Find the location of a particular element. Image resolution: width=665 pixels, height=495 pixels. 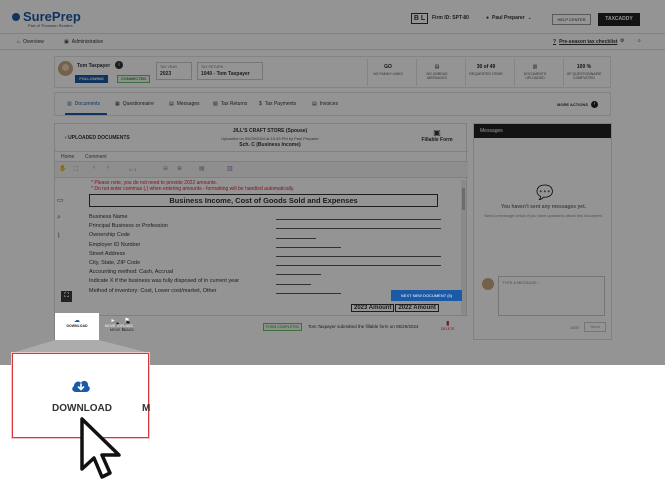

download-cloud-icon is located at coordinates (81, 386).